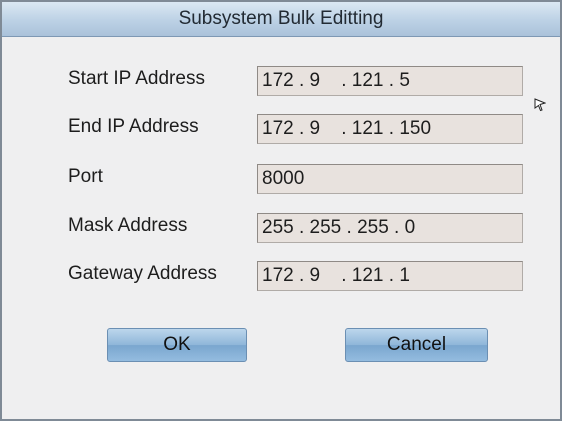 The width and height of the screenshot is (562, 421). Describe the element at coordinates (390, 179) in the screenshot. I see `port-field: 8000` at that location.